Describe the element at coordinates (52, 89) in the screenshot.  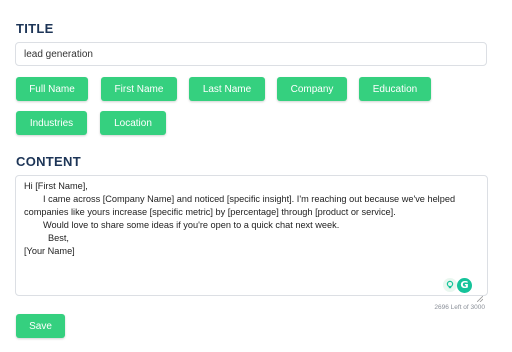
I see `placeholder-full-name-button: Full Name` at that location.